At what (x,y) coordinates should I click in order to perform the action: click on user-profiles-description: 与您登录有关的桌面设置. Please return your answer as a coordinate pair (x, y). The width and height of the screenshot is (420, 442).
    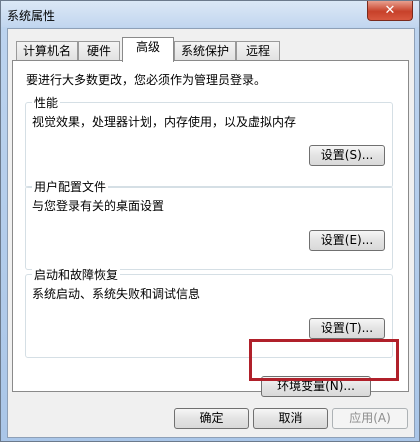
    Looking at the image, I should click on (98, 206).